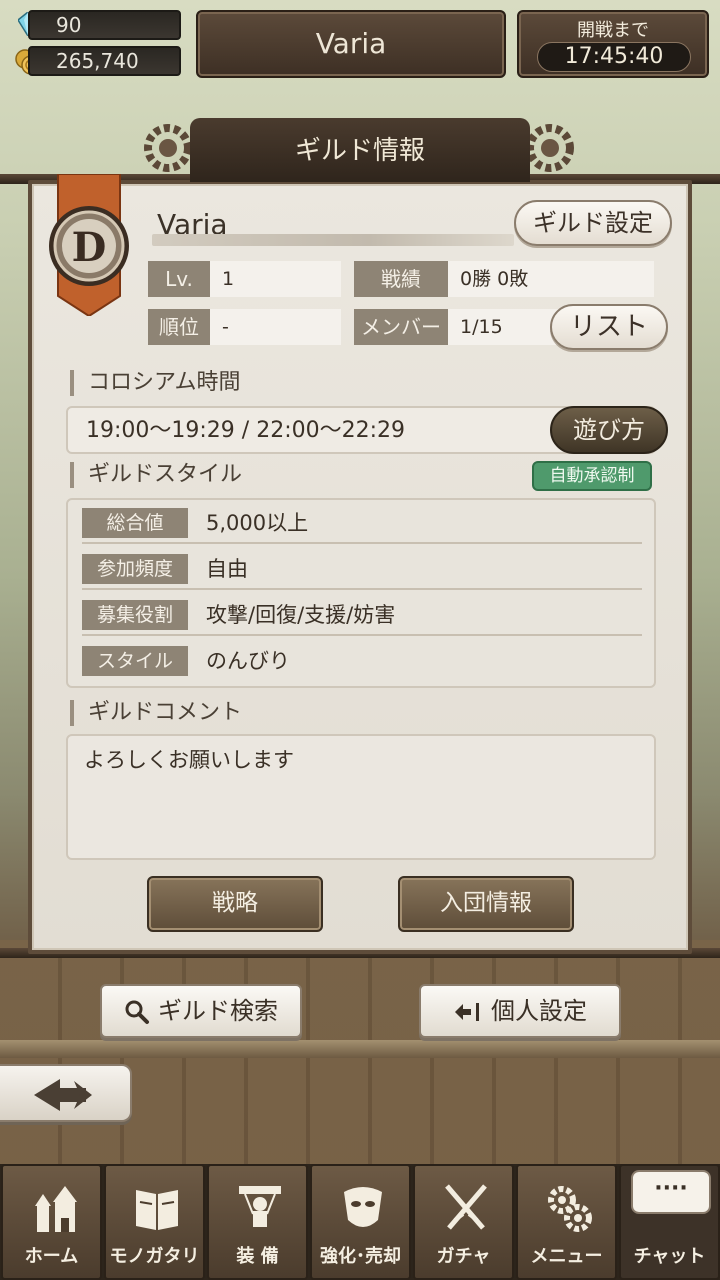  Describe the element at coordinates (463, 1256) in the screenshot. I see `nav-gacha-label: ガチャ` at that location.